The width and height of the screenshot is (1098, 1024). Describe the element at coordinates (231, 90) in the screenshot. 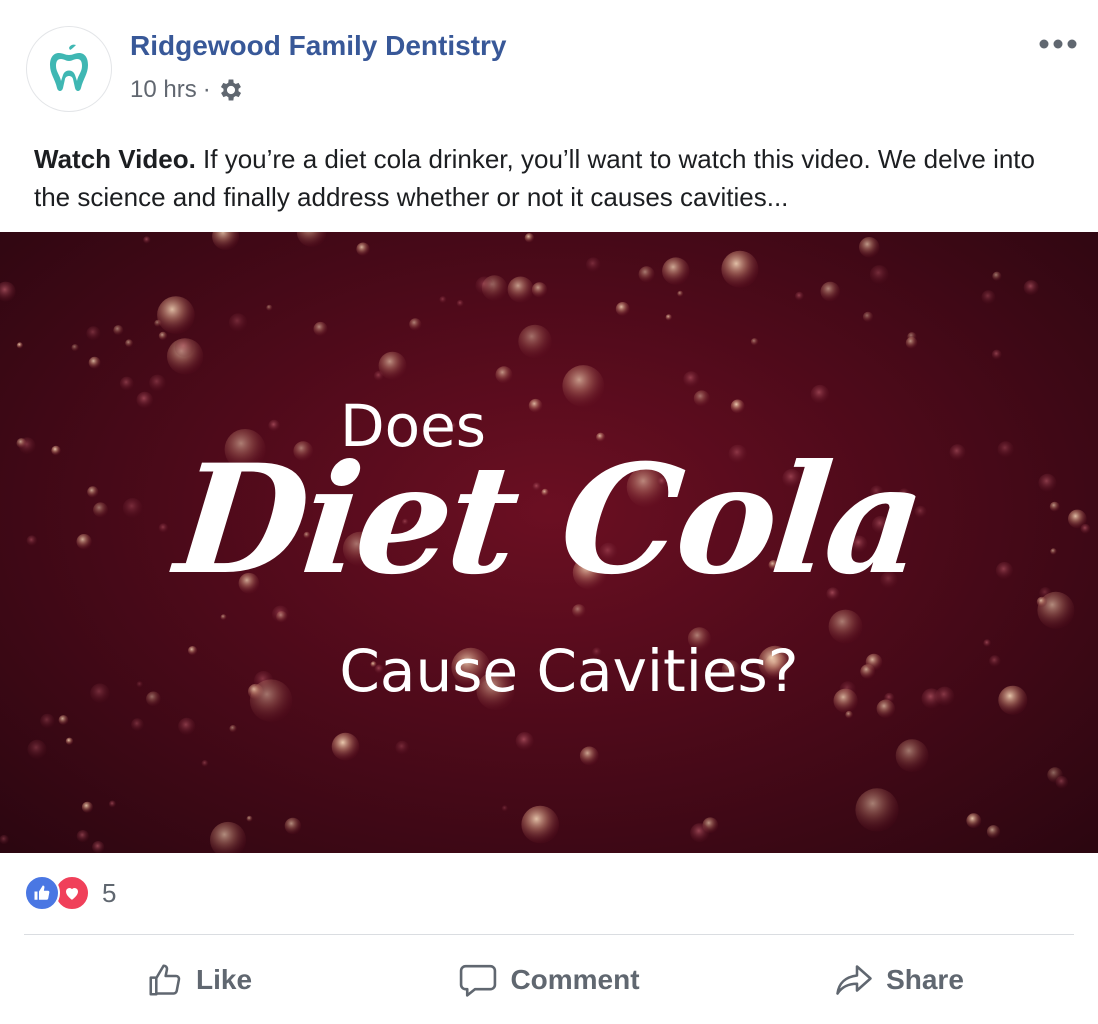

I see `gear-icon` at that location.